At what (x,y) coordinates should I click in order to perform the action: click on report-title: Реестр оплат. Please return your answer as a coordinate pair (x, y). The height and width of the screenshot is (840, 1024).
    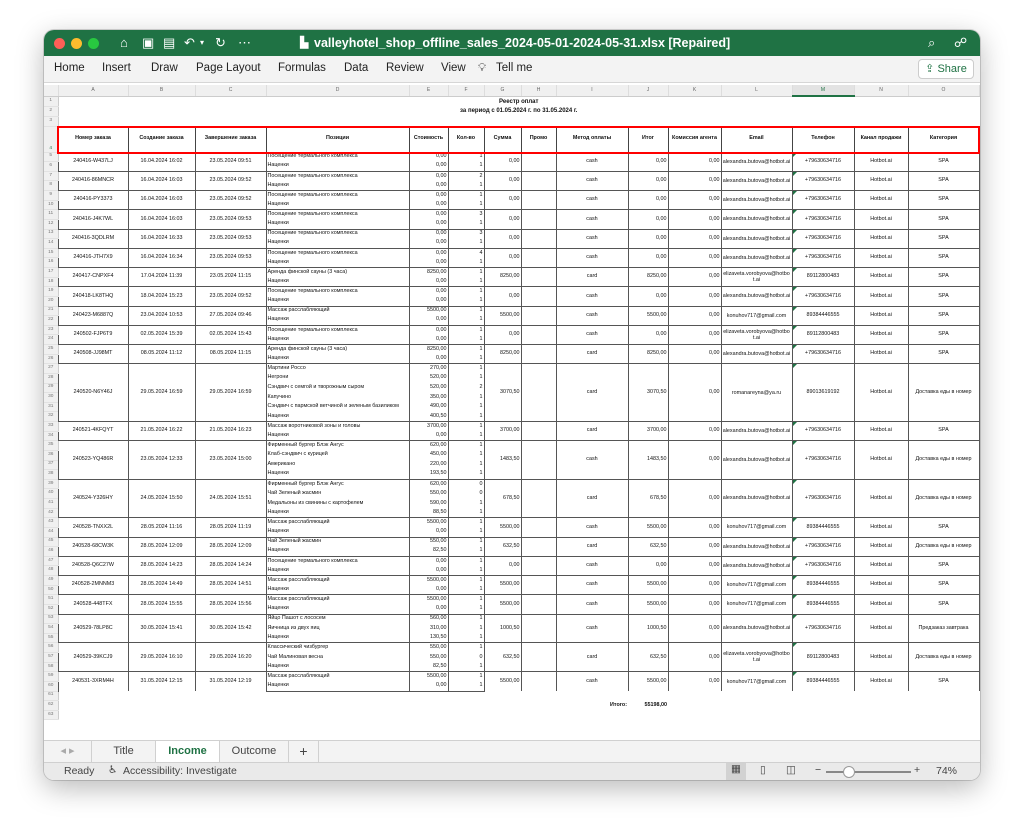
    Looking at the image, I should click on (518, 101).